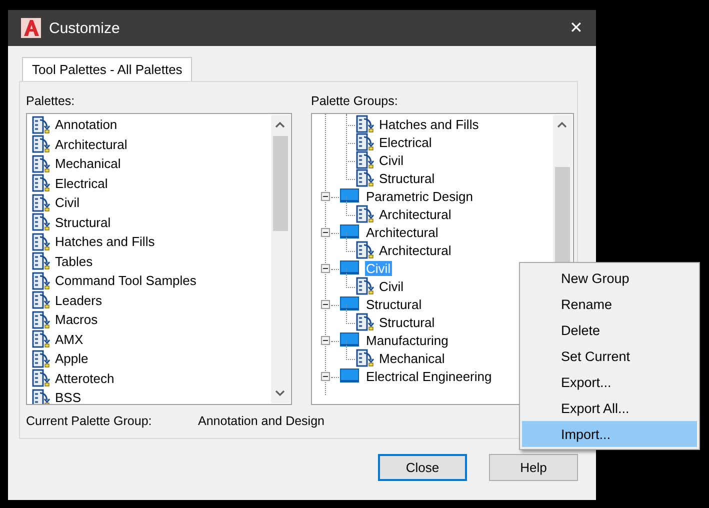 This screenshot has height=508, width=709. Describe the element at coordinates (355, 101) in the screenshot. I see `palette-groups-label: Palette Groups:` at that location.